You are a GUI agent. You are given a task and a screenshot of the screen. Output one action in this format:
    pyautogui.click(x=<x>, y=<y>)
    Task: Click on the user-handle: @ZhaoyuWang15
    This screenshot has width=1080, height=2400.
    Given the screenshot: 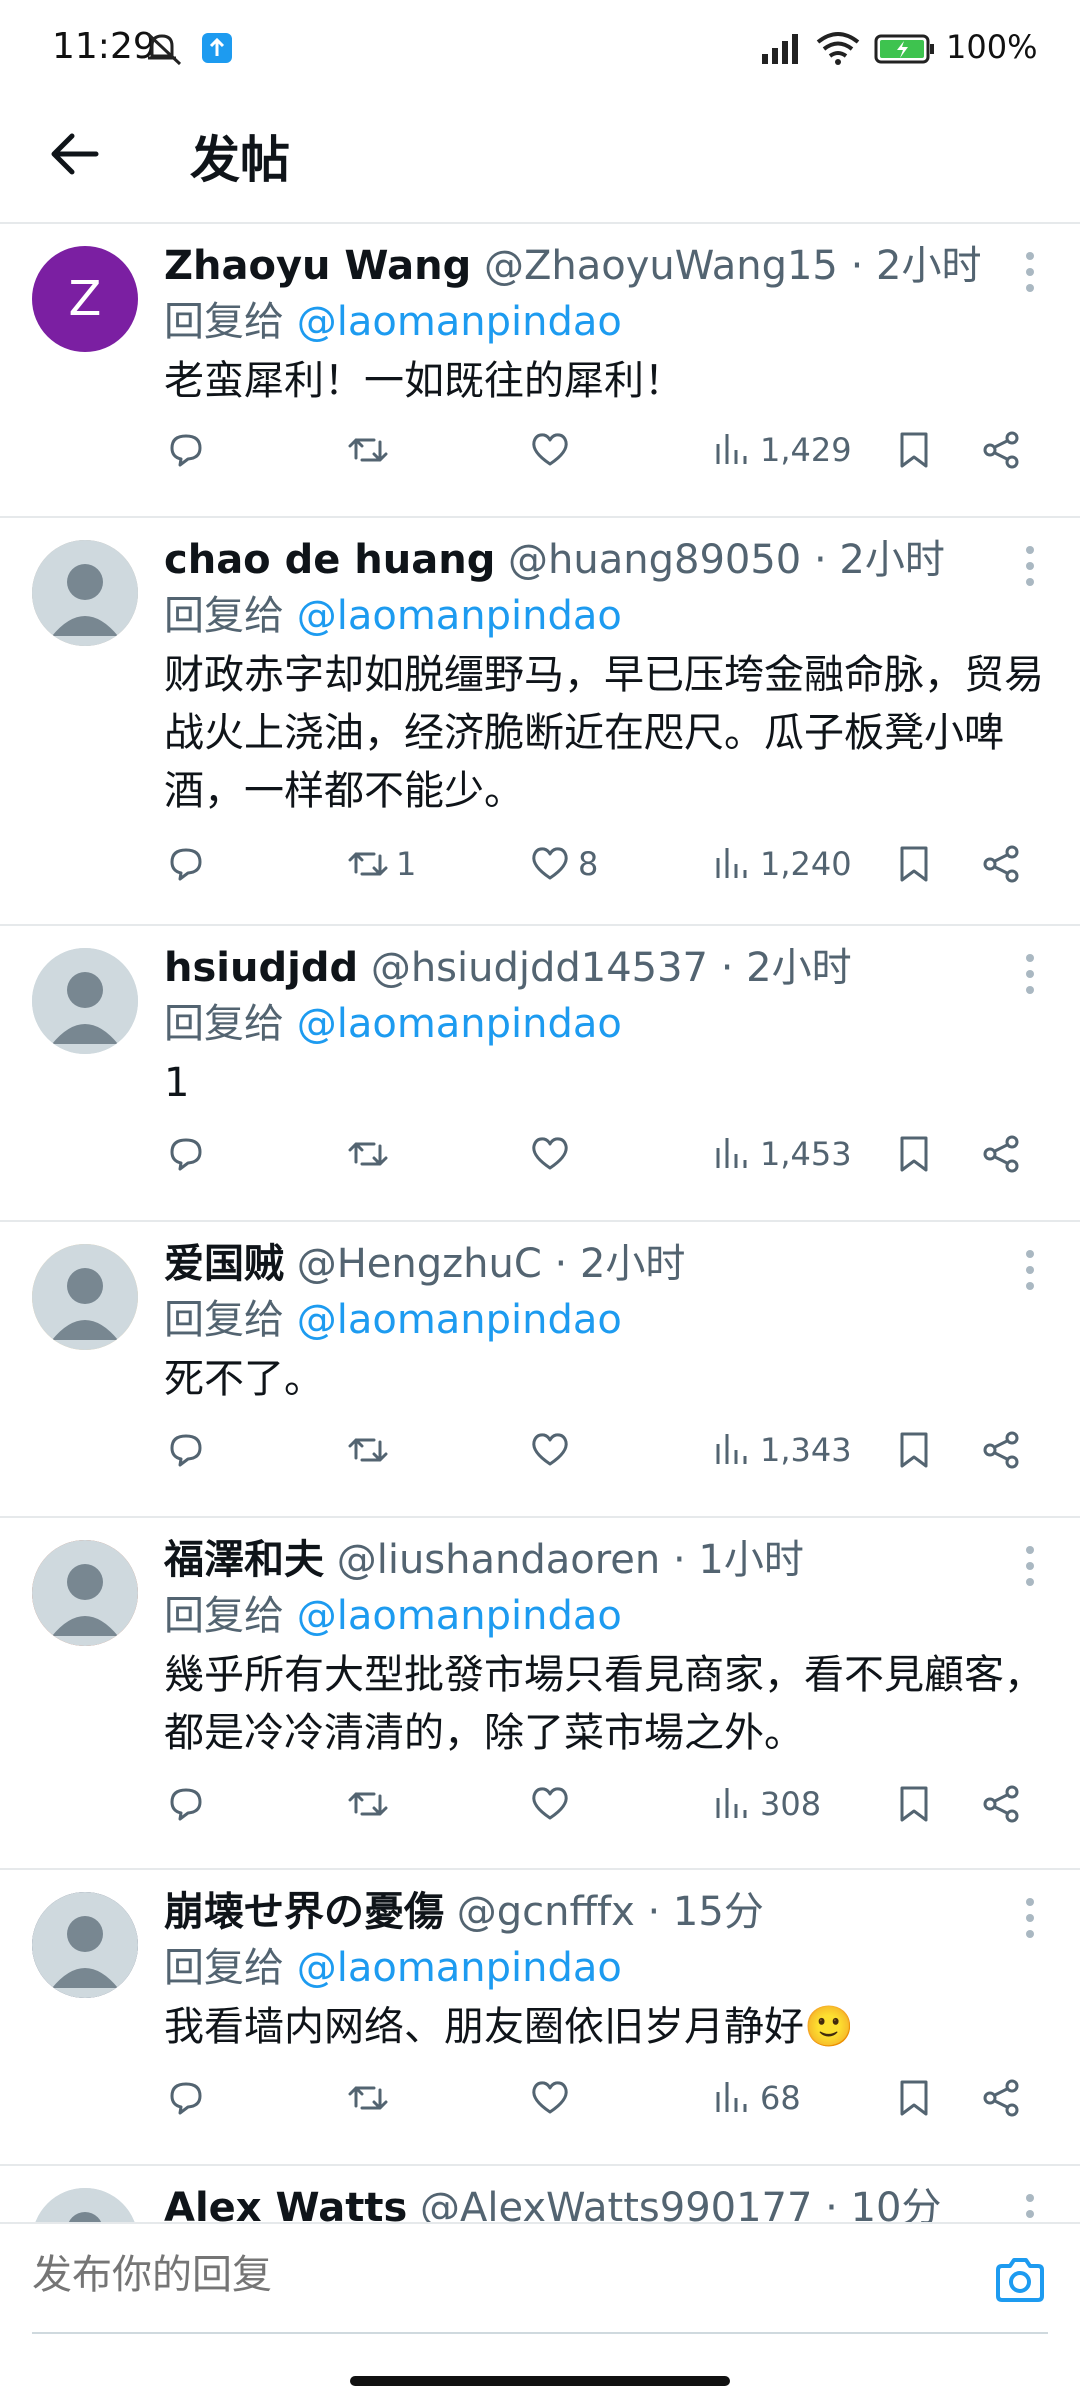 What is the action you would take?
    pyautogui.click(x=661, y=266)
    